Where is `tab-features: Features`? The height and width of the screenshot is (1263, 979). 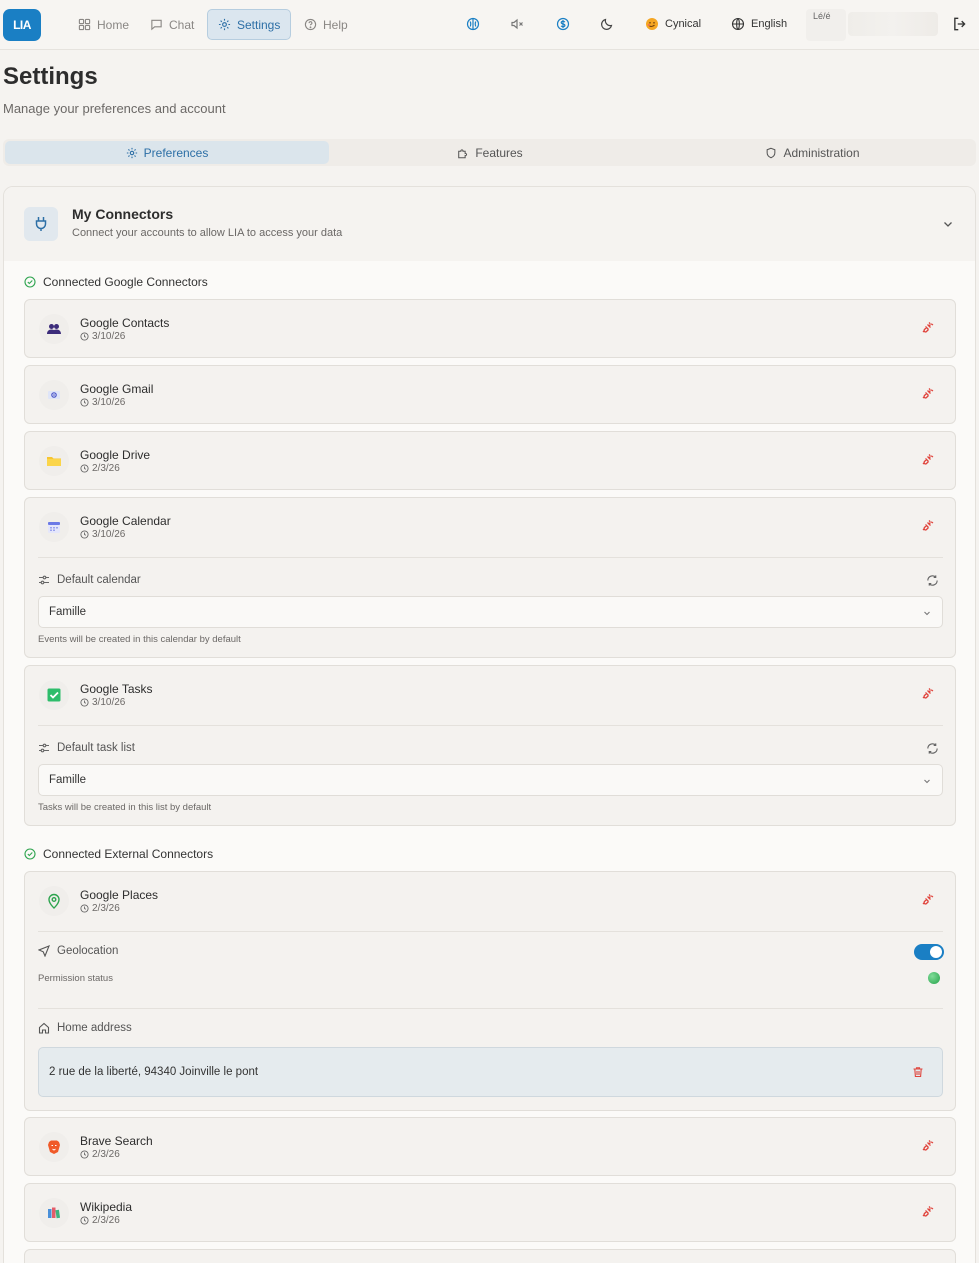
tab-features: Features is located at coordinates (490, 152).